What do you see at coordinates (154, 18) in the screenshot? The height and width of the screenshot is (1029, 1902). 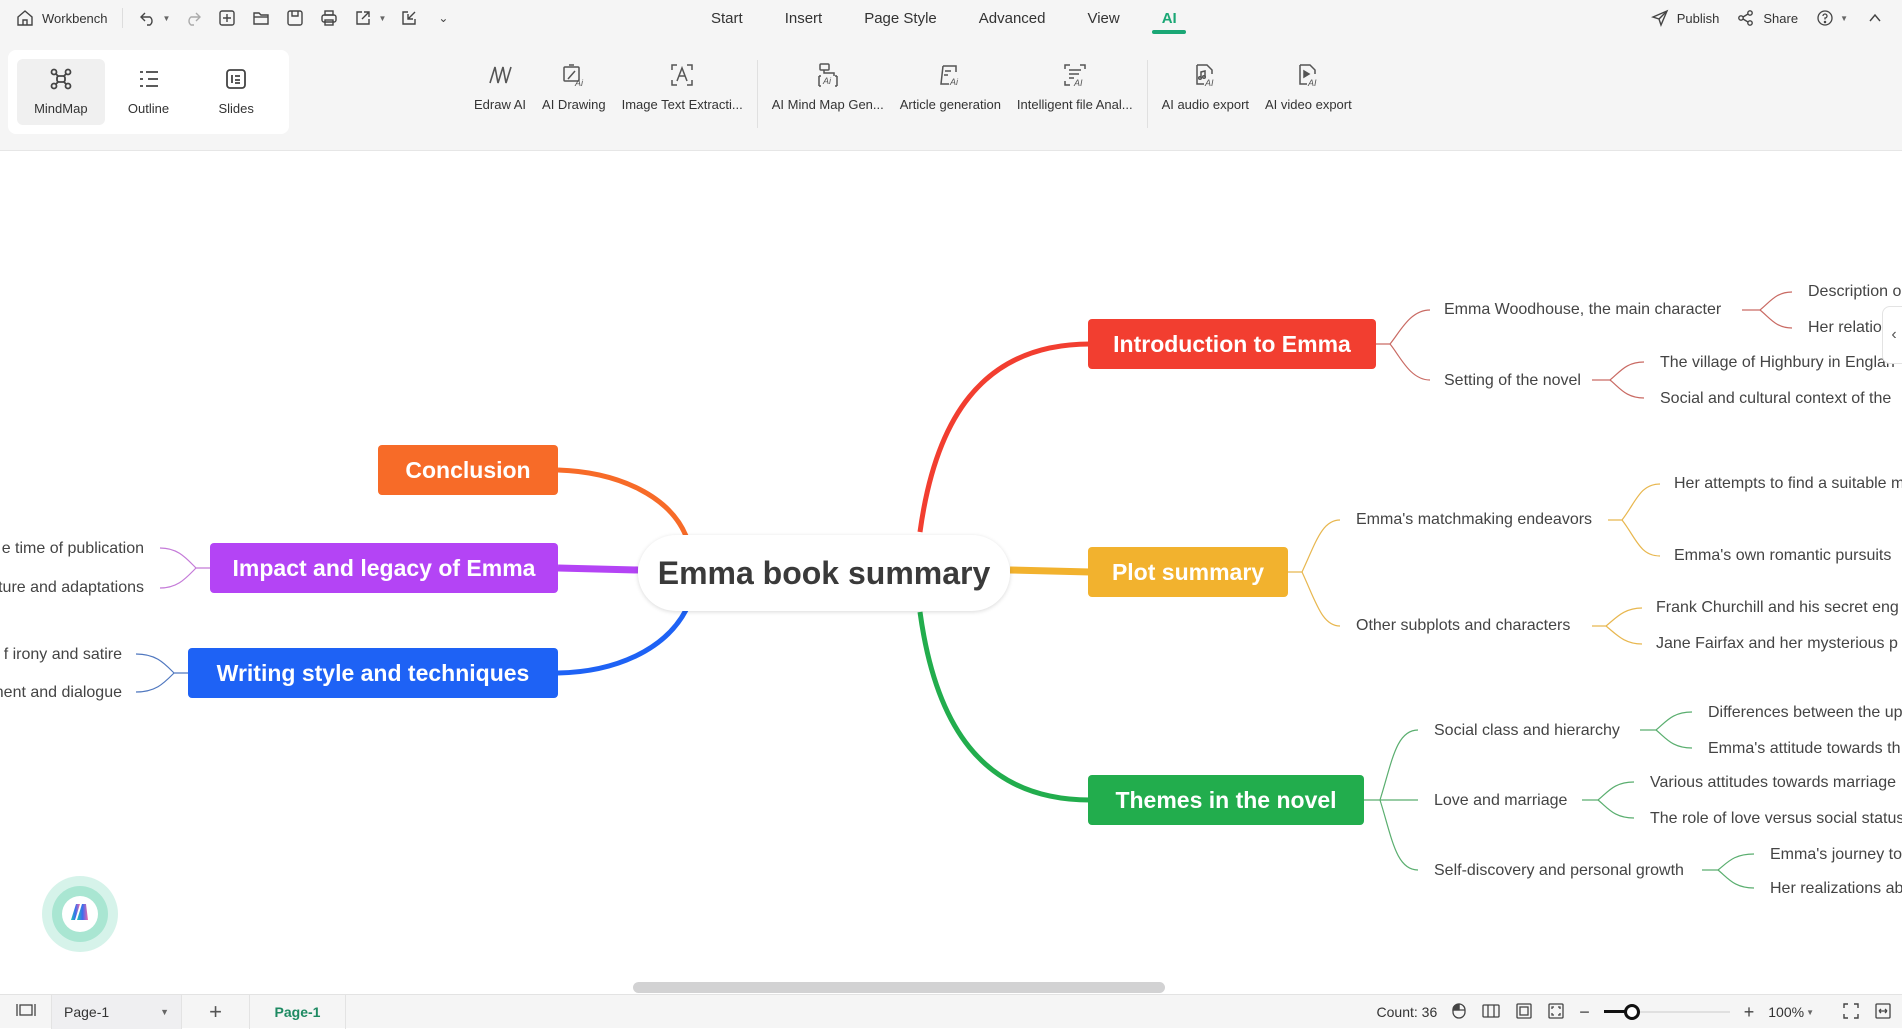 I see `undo-button: ▼` at bounding box center [154, 18].